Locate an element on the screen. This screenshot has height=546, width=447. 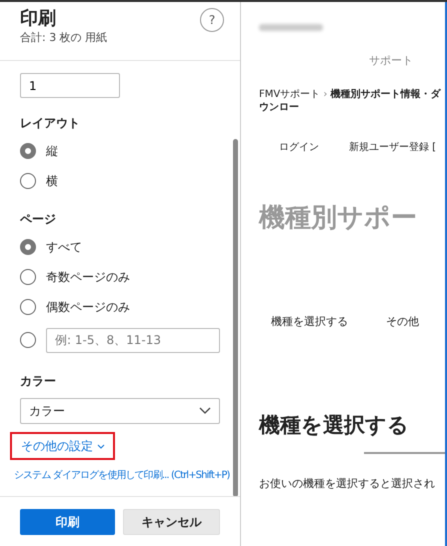
page-title: 機種別サポー is located at coordinates (338, 218).